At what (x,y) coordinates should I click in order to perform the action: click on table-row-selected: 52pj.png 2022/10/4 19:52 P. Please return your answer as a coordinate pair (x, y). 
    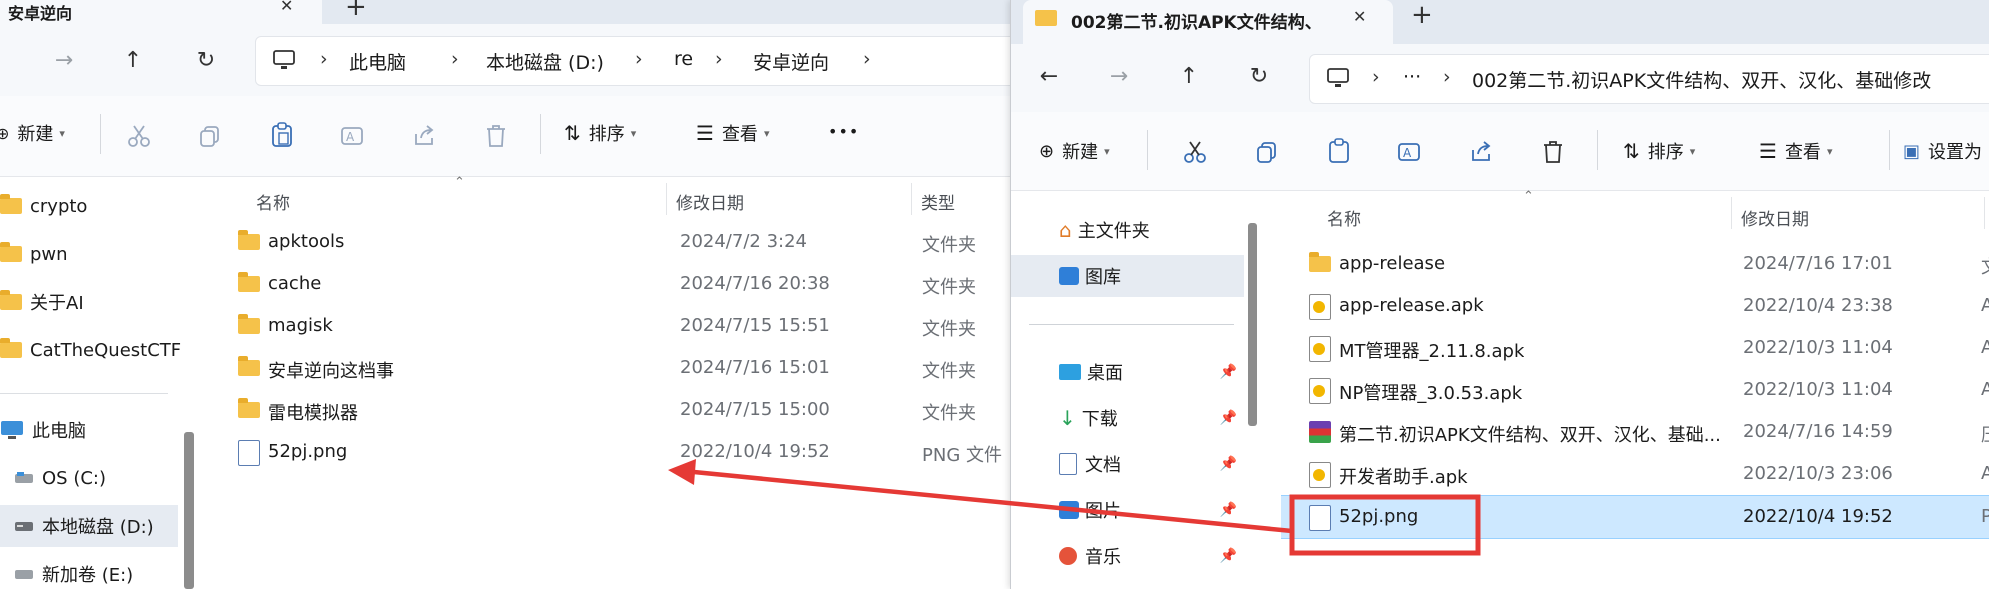
    Looking at the image, I should click on (1635, 517).